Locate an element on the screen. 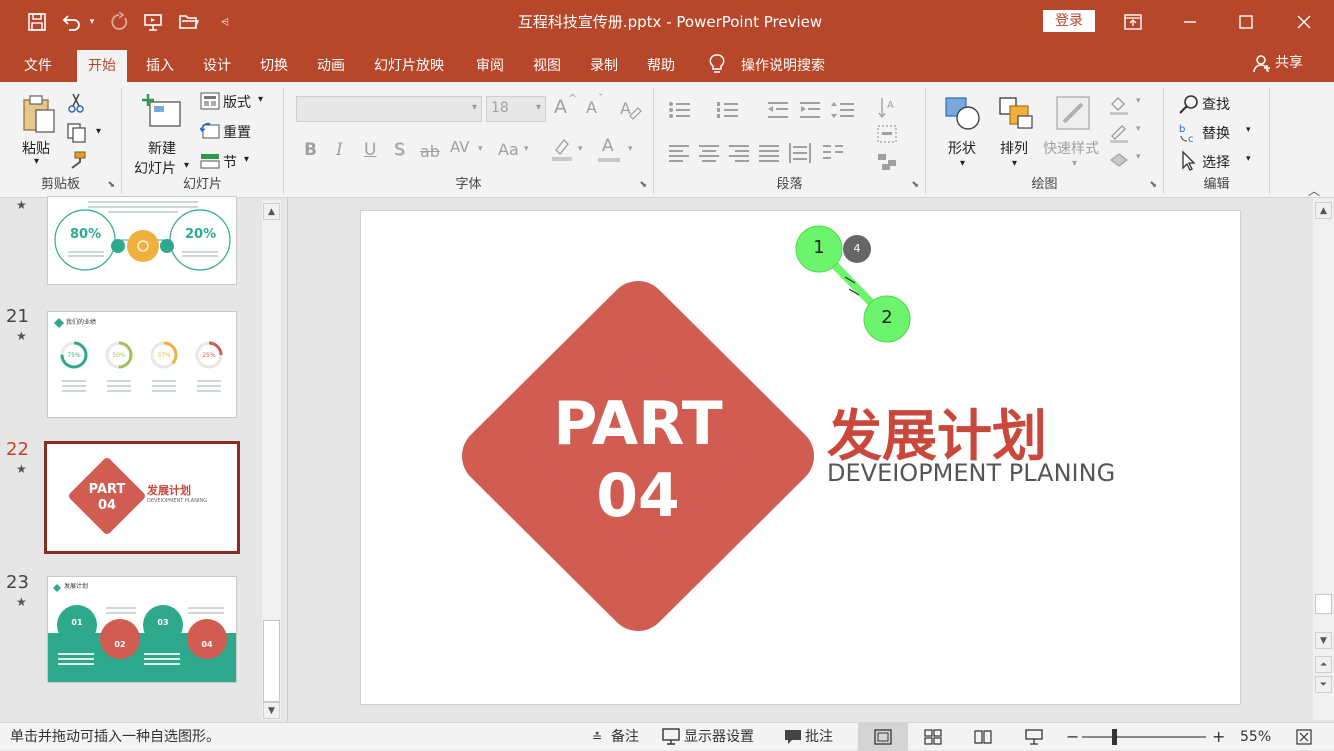 The image size is (1334, 751). tab-animations: 动画 is located at coordinates (331, 66).